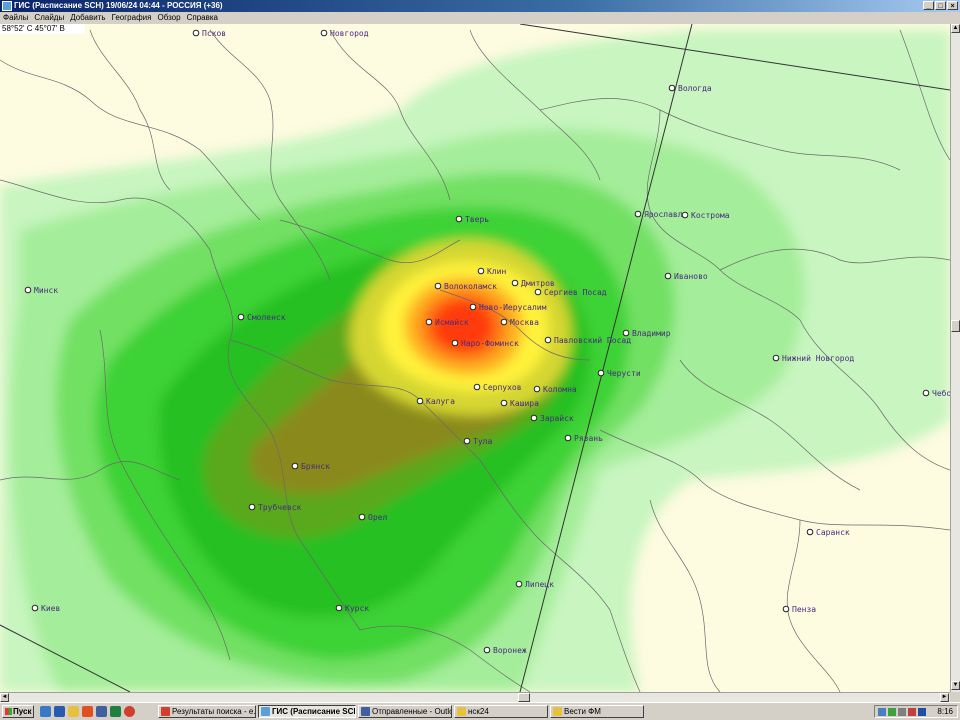  I want to click on close-button: ×, so click(952, 5).